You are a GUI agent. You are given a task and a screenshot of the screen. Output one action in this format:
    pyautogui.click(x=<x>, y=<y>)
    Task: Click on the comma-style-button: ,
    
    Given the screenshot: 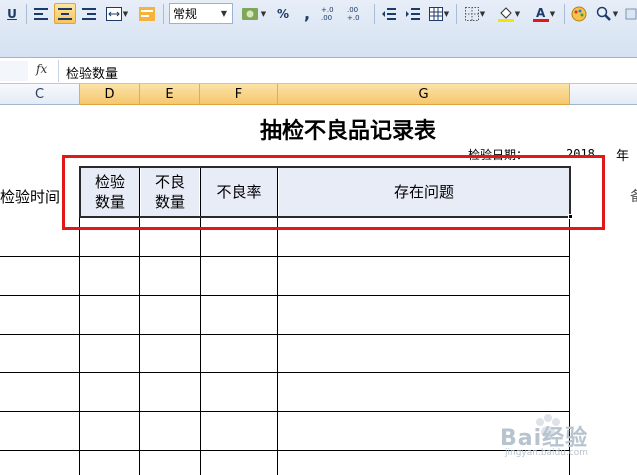 What is the action you would take?
    pyautogui.click(x=307, y=13)
    